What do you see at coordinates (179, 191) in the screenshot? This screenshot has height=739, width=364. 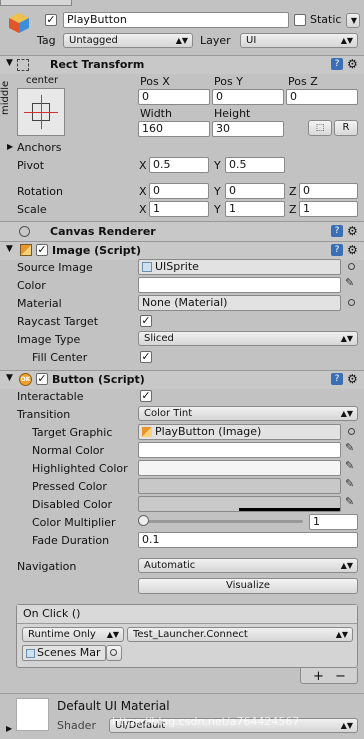 I see `rot-x-field: 0` at bounding box center [179, 191].